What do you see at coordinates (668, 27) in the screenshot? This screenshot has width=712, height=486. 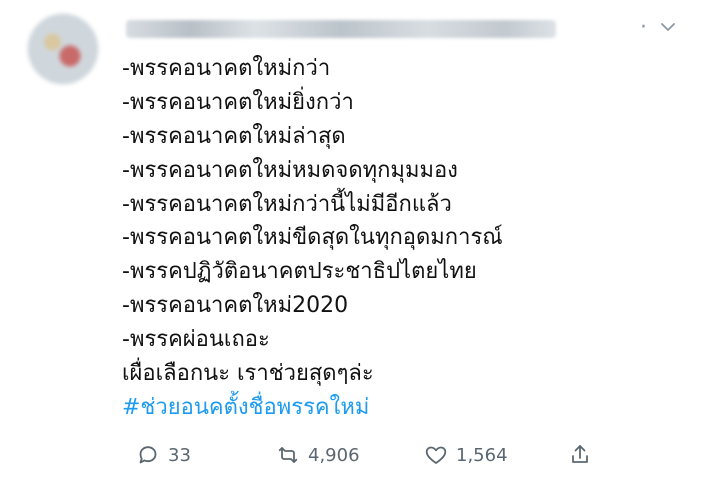 I see `chevron-down-icon` at bounding box center [668, 27].